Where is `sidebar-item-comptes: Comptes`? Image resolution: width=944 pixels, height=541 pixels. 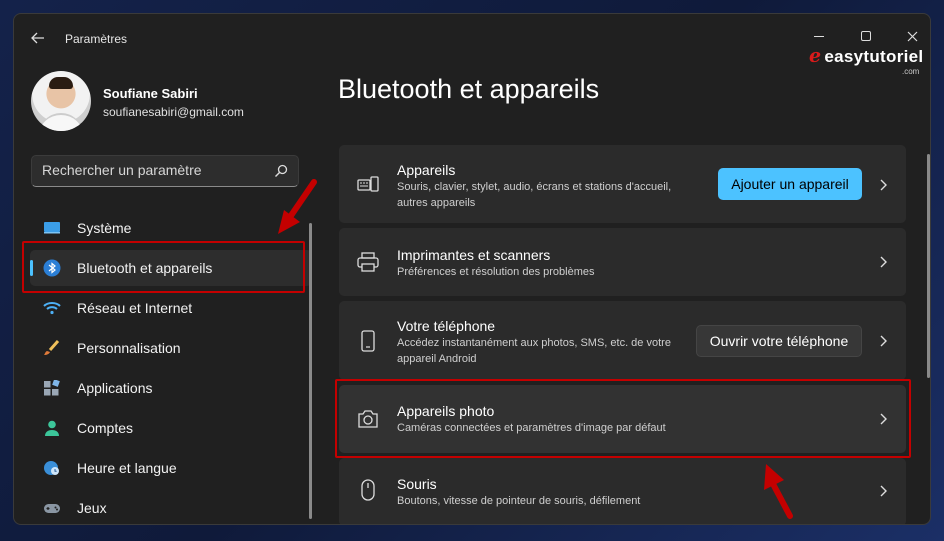 sidebar-item-comptes: Comptes is located at coordinates (171, 428).